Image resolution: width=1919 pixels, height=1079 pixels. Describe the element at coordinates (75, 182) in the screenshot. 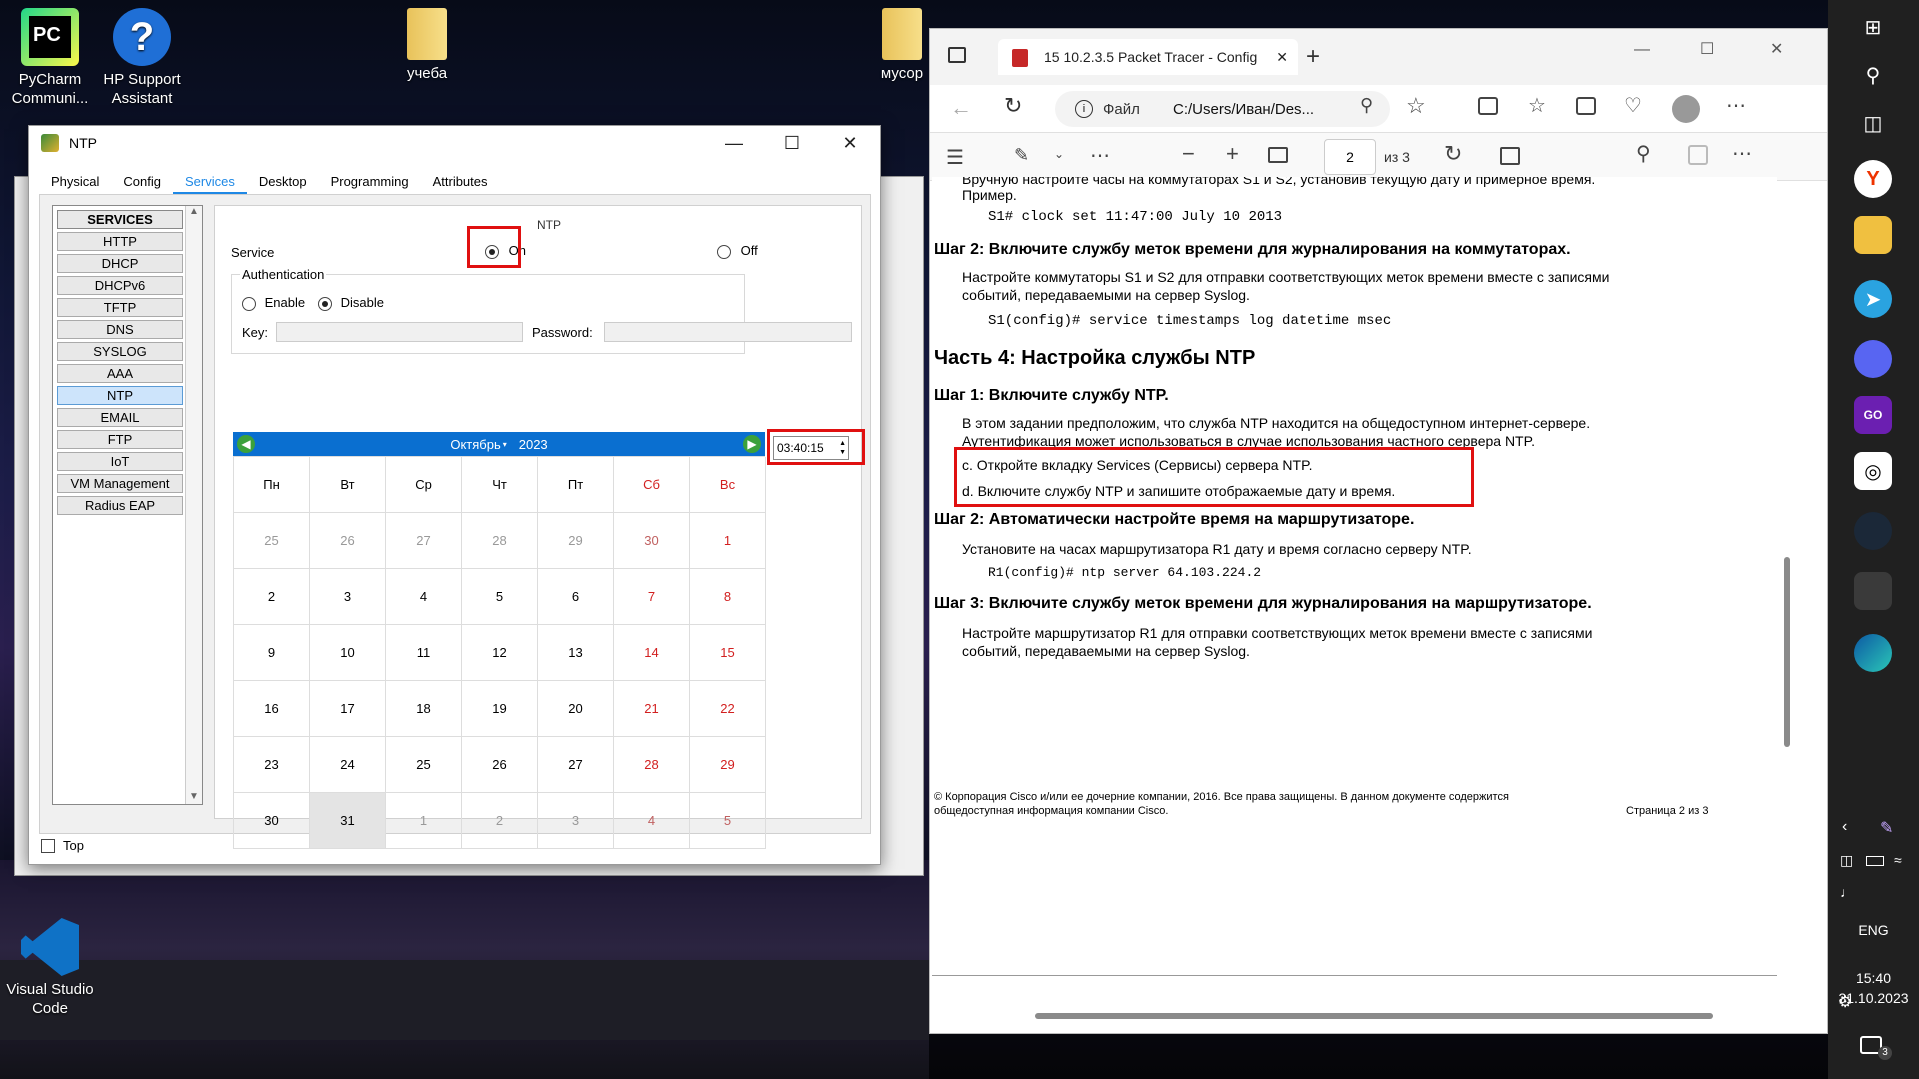

I see `tab-physical: Physical` at that location.